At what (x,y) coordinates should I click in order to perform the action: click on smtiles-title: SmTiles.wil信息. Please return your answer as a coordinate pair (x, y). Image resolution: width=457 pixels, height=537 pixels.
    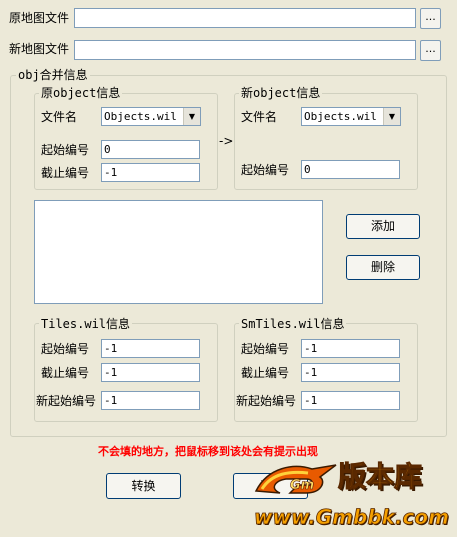
    Looking at the image, I should click on (293, 324).